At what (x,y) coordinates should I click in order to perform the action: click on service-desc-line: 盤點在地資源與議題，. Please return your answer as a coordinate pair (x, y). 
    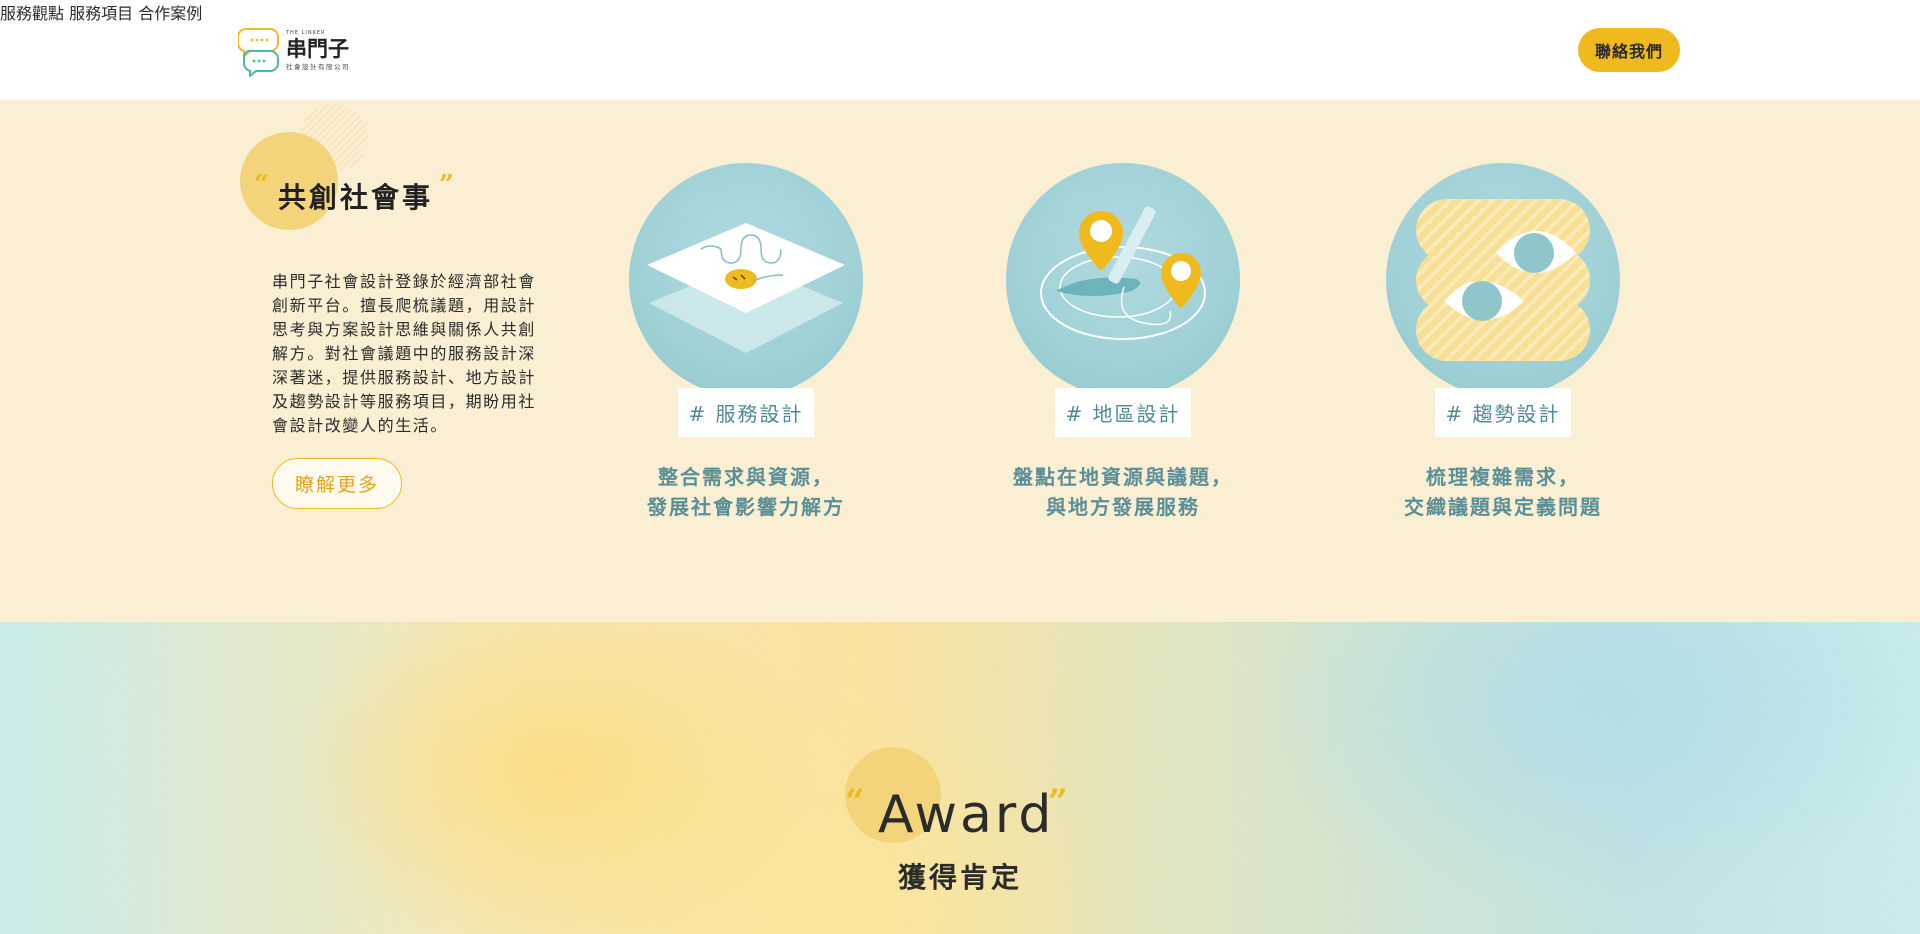
    Looking at the image, I should click on (1123, 477).